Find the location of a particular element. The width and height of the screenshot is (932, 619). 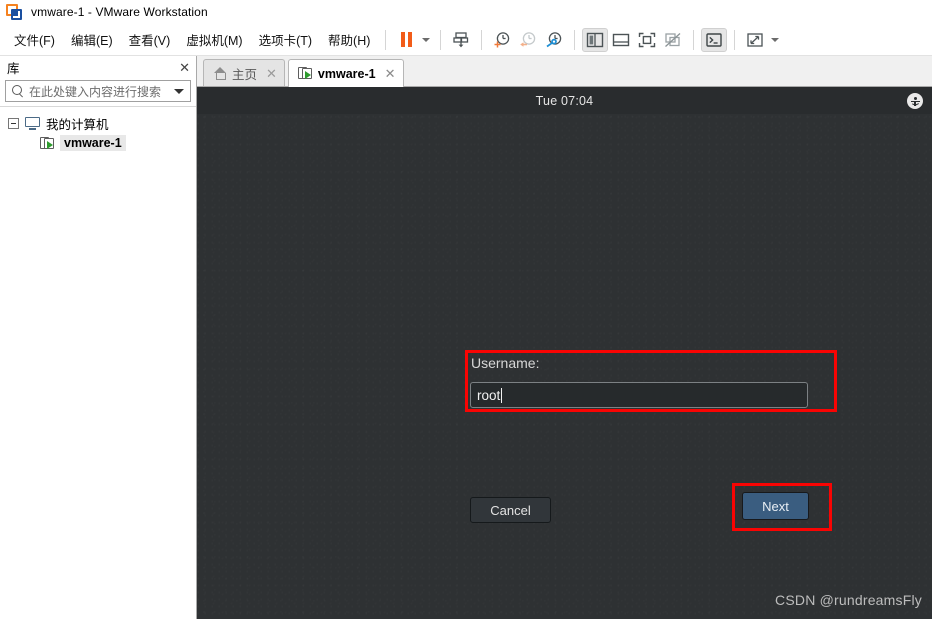

clock-plus-icon is located at coordinates (502, 39).